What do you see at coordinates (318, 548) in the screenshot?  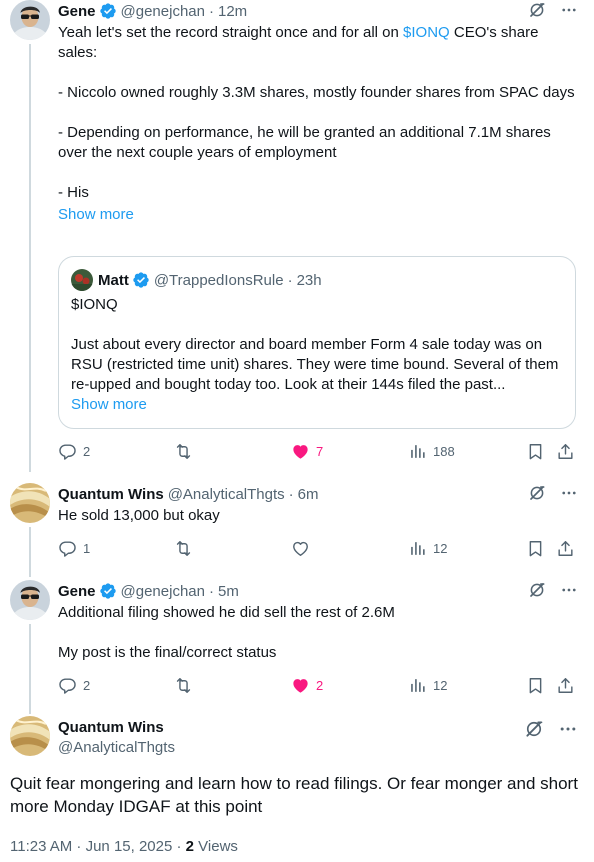 I see `action-bar: 1 12` at bounding box center [318, 548].